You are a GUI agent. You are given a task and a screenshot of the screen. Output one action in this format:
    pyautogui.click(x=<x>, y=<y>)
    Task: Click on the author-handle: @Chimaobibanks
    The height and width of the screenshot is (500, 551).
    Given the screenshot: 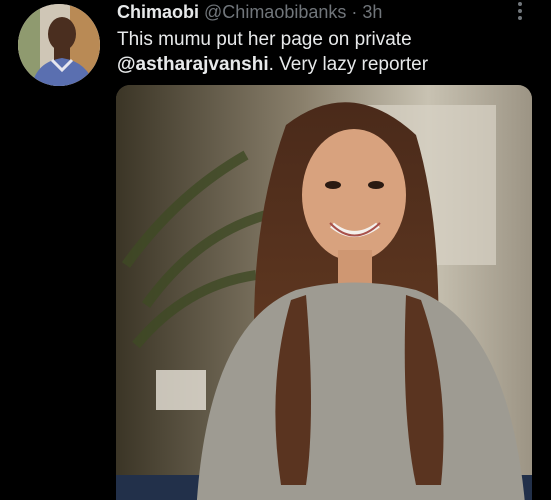 What is the action you would take?
    pyautogui.click(x=275, y=12)
    